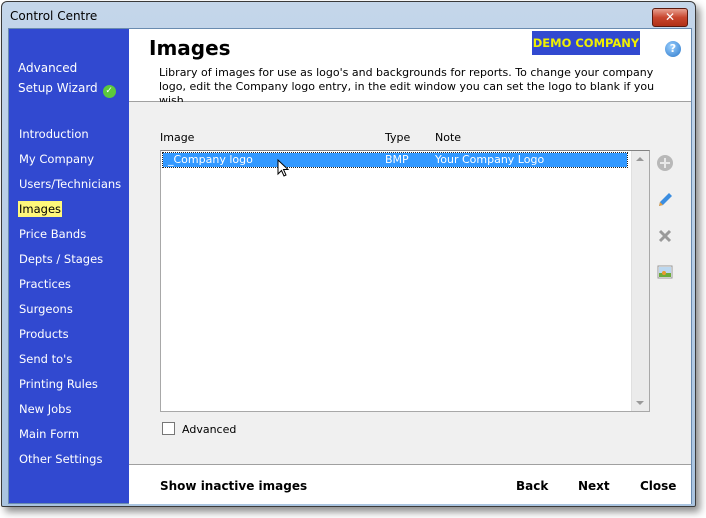 The image size is (706, 518). I want to click on page-title: Images, so click(190, 48).